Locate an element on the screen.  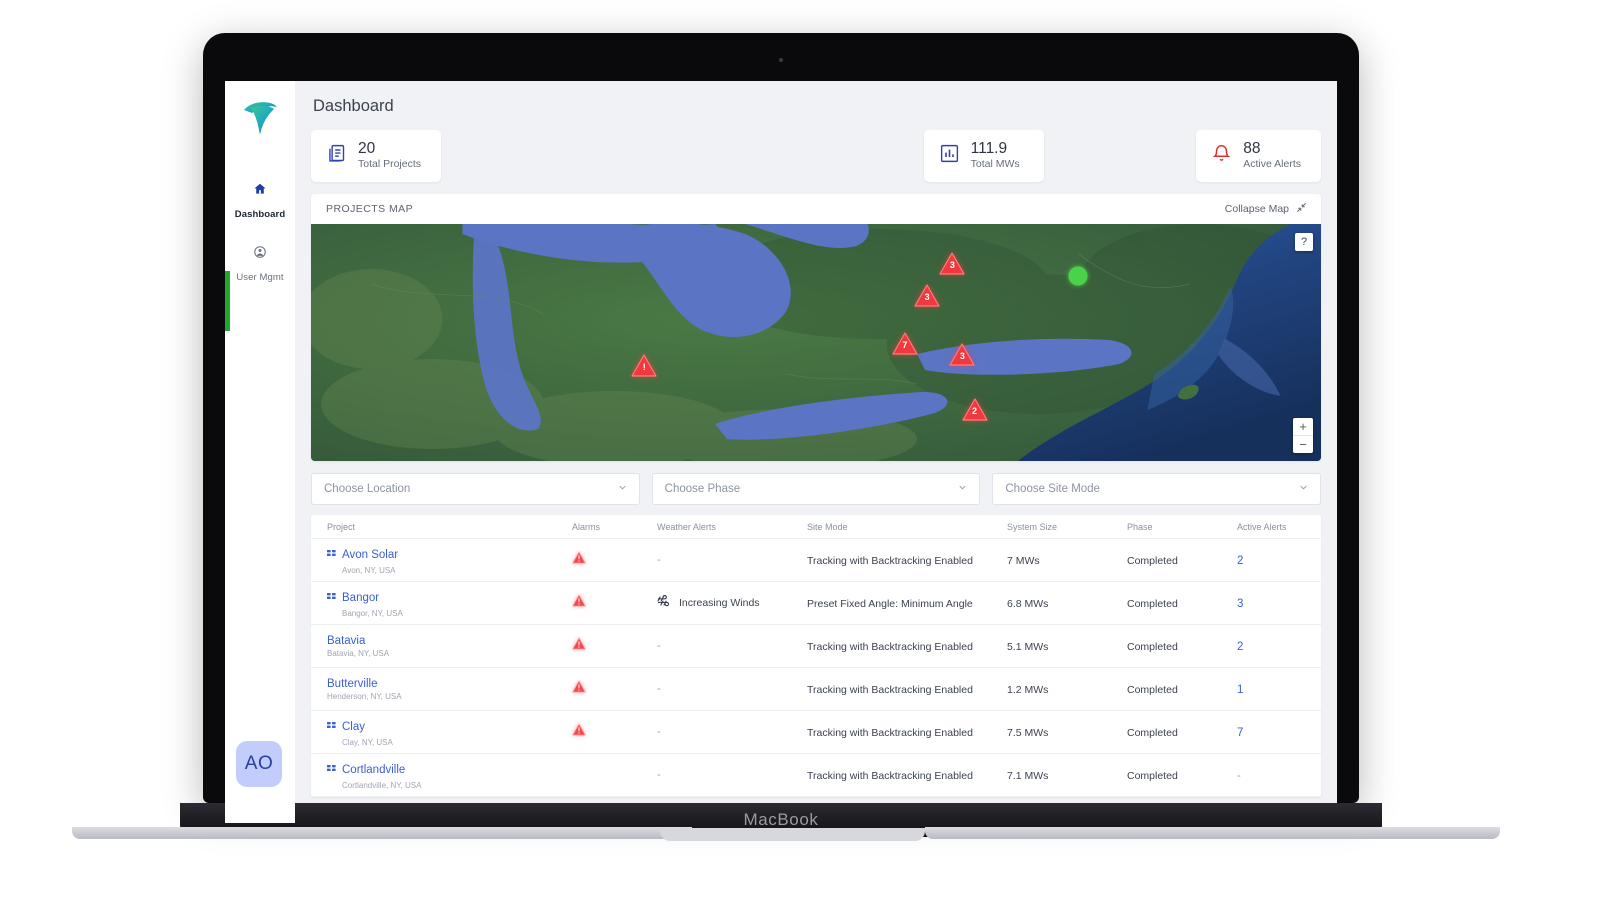
kpi-active-alerts-value: 88 is located at coordinates (1252, 149).